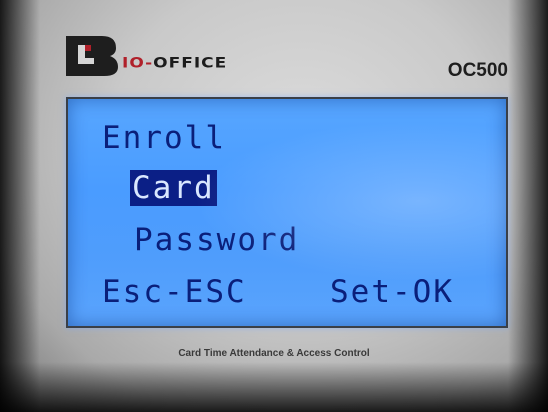 The image size is (548, 412). I want to click on bio-office-logo: IO-OFFICE, so click(144, 55).